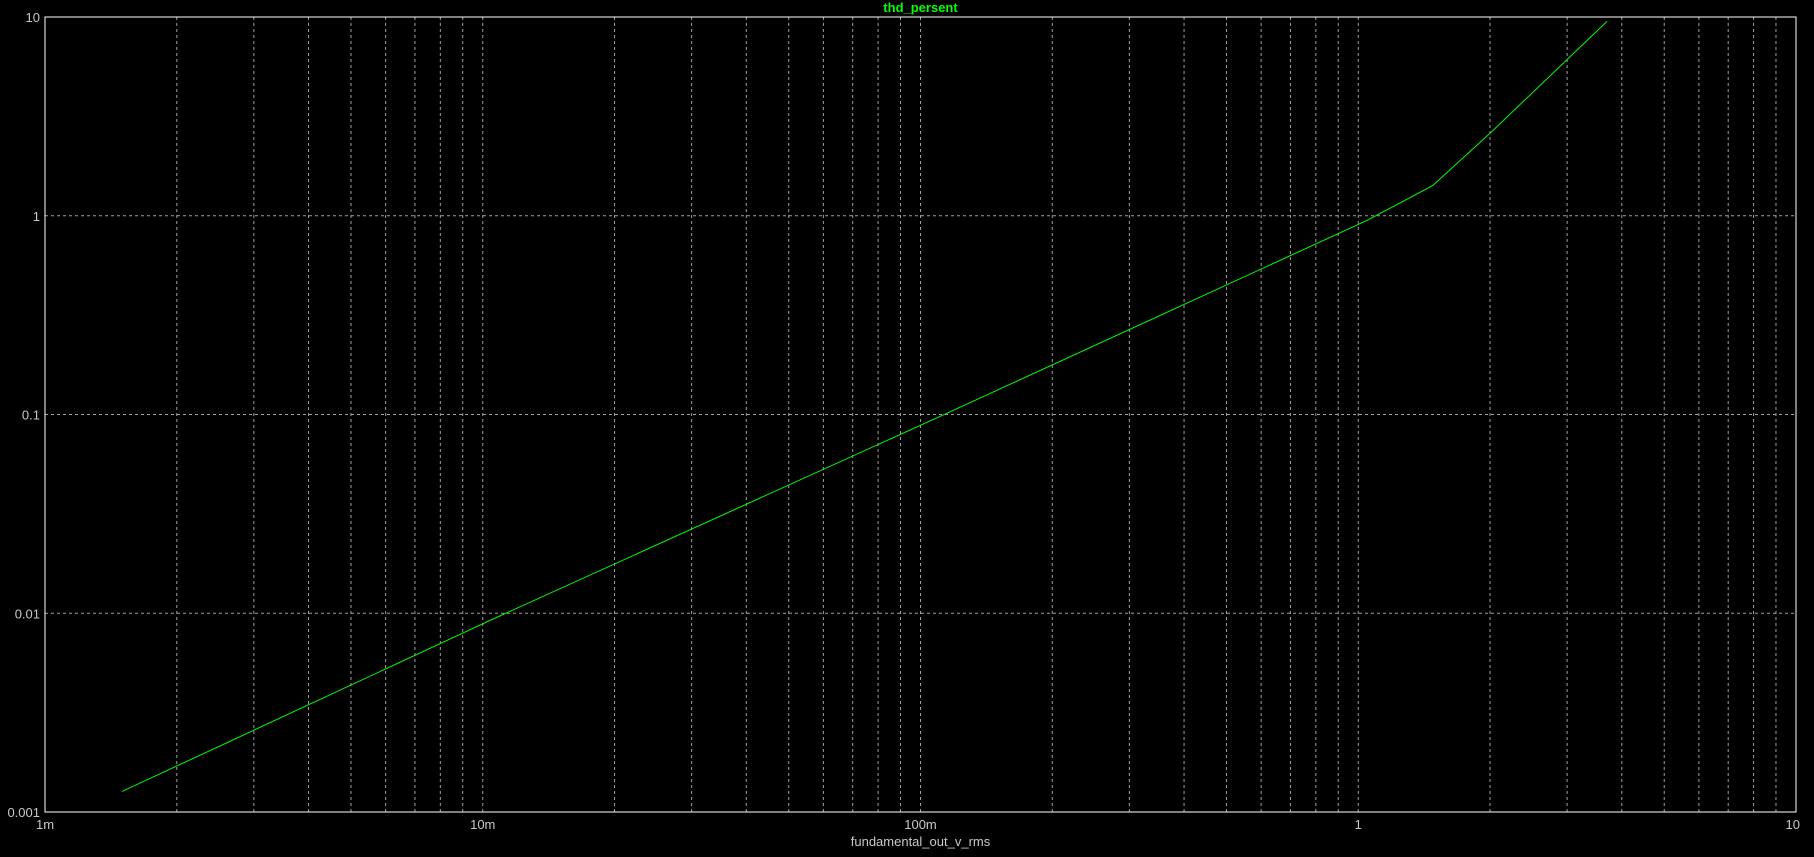  Describe the element at coordinates (23, 812) in the screenshot. I see `y-tick-label: 0.001` at that location.